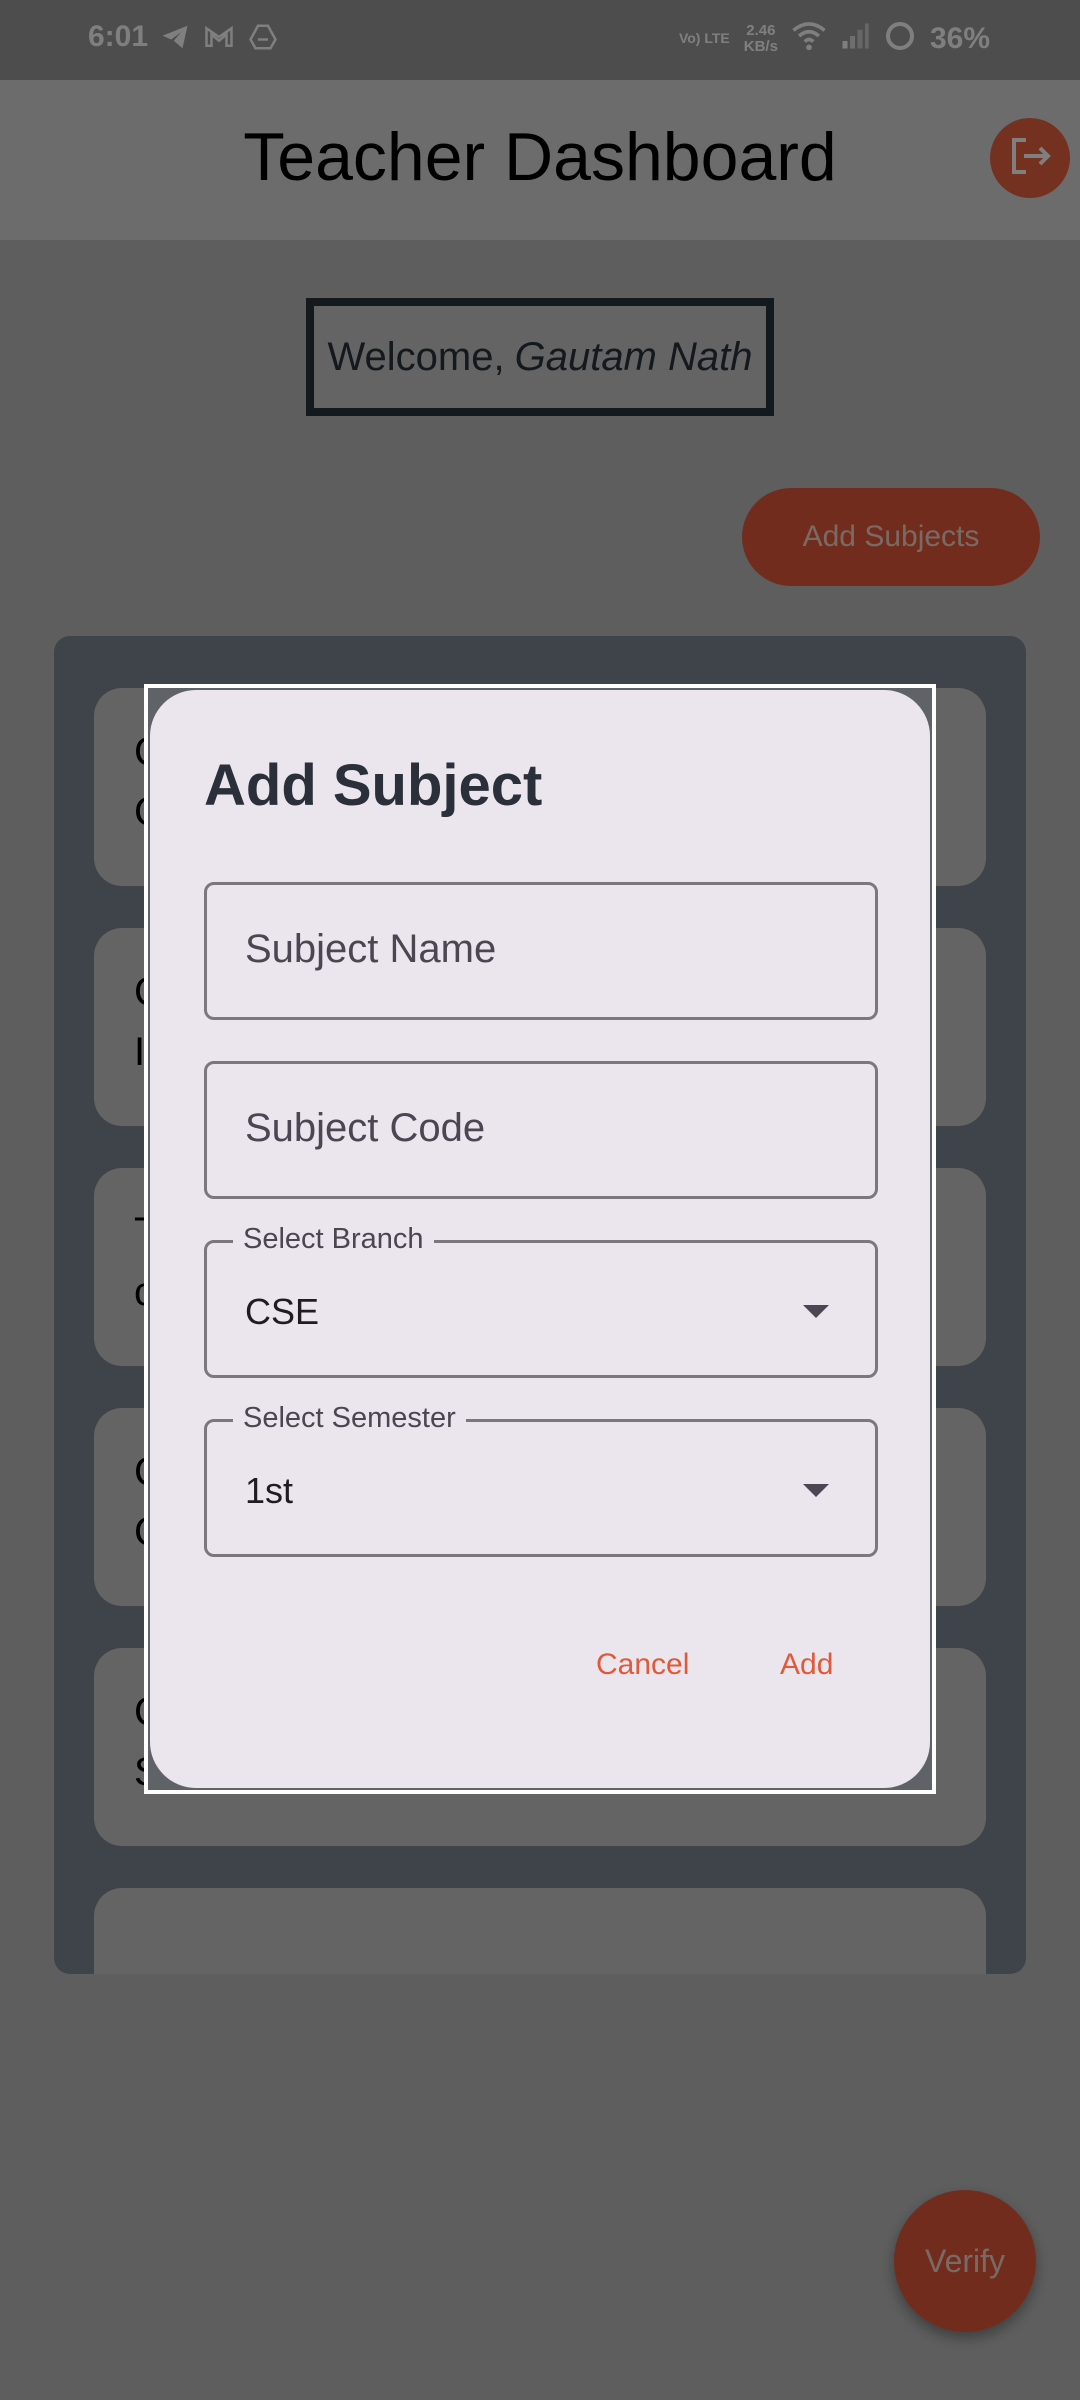 The image size is (1080, 2400). Describe the element at coordinates (541, 951) in the screenshot. I see `subject-name-input: Subject Name` at that location.